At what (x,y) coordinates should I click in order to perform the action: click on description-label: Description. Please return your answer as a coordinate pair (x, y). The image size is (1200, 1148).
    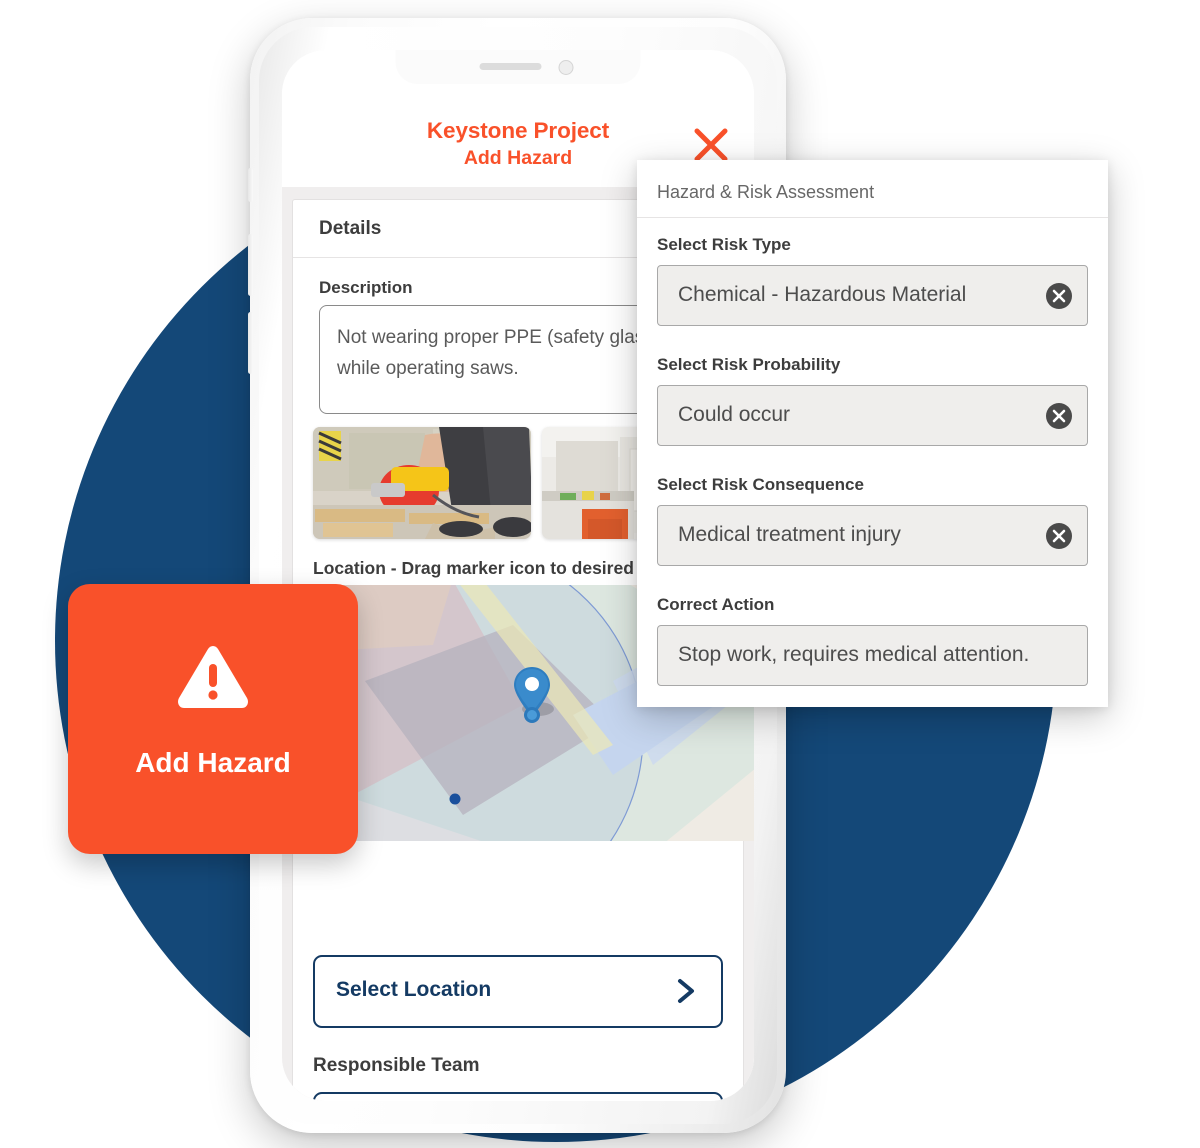
    Looking at the image, I should click on (366, 287).